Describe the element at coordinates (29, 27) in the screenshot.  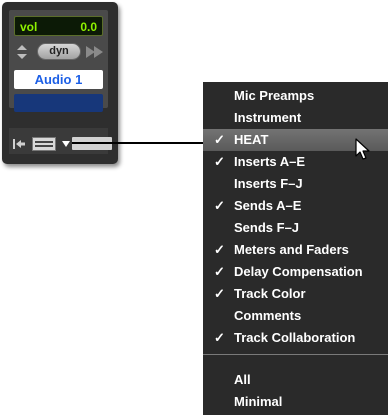
I see `volume-label: vol` at that location.